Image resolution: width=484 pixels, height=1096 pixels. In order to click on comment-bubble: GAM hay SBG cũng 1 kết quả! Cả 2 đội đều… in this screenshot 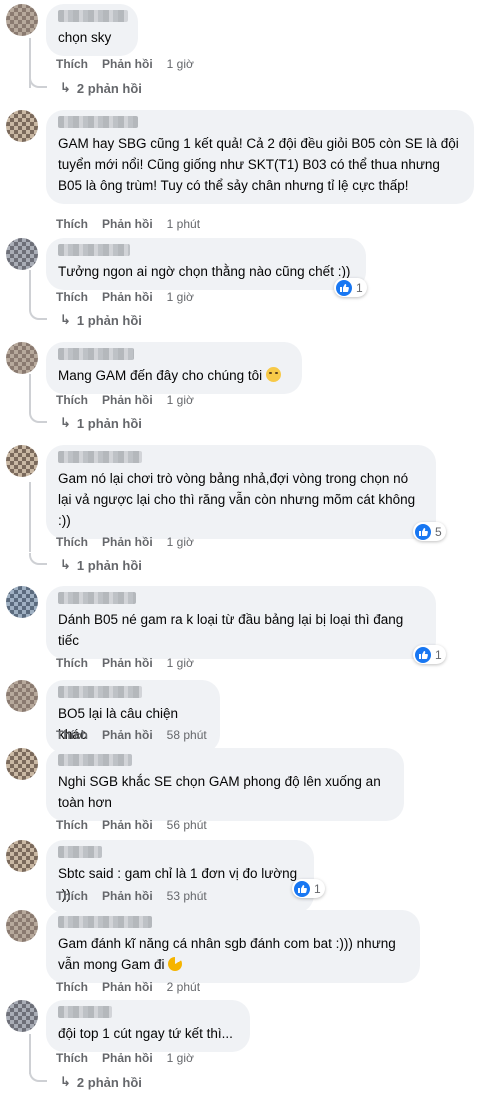, I will do `click(260, 157)`.